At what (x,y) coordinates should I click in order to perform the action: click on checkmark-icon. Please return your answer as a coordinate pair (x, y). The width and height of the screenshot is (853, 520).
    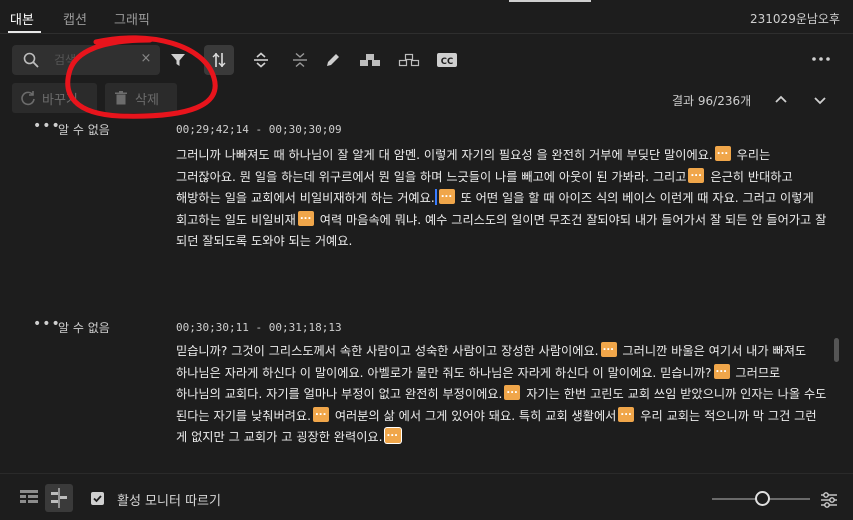
    Looking at the image, I should click on (97, 499).